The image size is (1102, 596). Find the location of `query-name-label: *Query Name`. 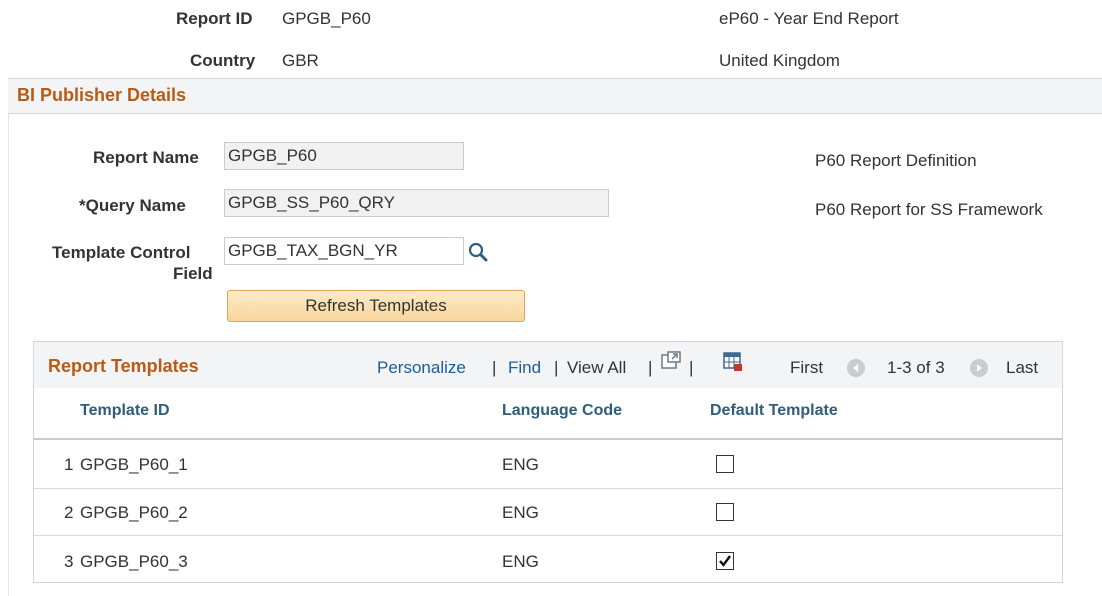

query-name-label: *Query Name is located at coordinates (132, 205).